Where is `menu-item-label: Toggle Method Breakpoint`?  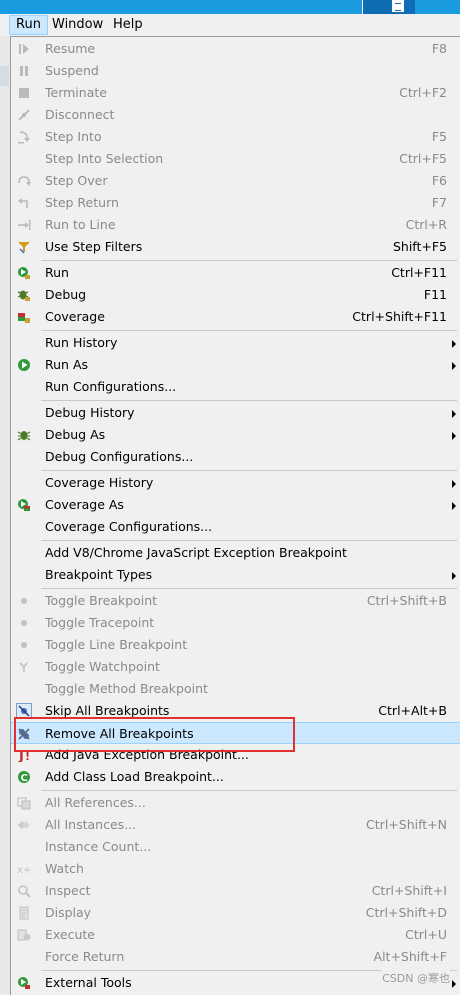
menu-item-label: Toggle Method Breakpoint is located at coordinates (126, 688).